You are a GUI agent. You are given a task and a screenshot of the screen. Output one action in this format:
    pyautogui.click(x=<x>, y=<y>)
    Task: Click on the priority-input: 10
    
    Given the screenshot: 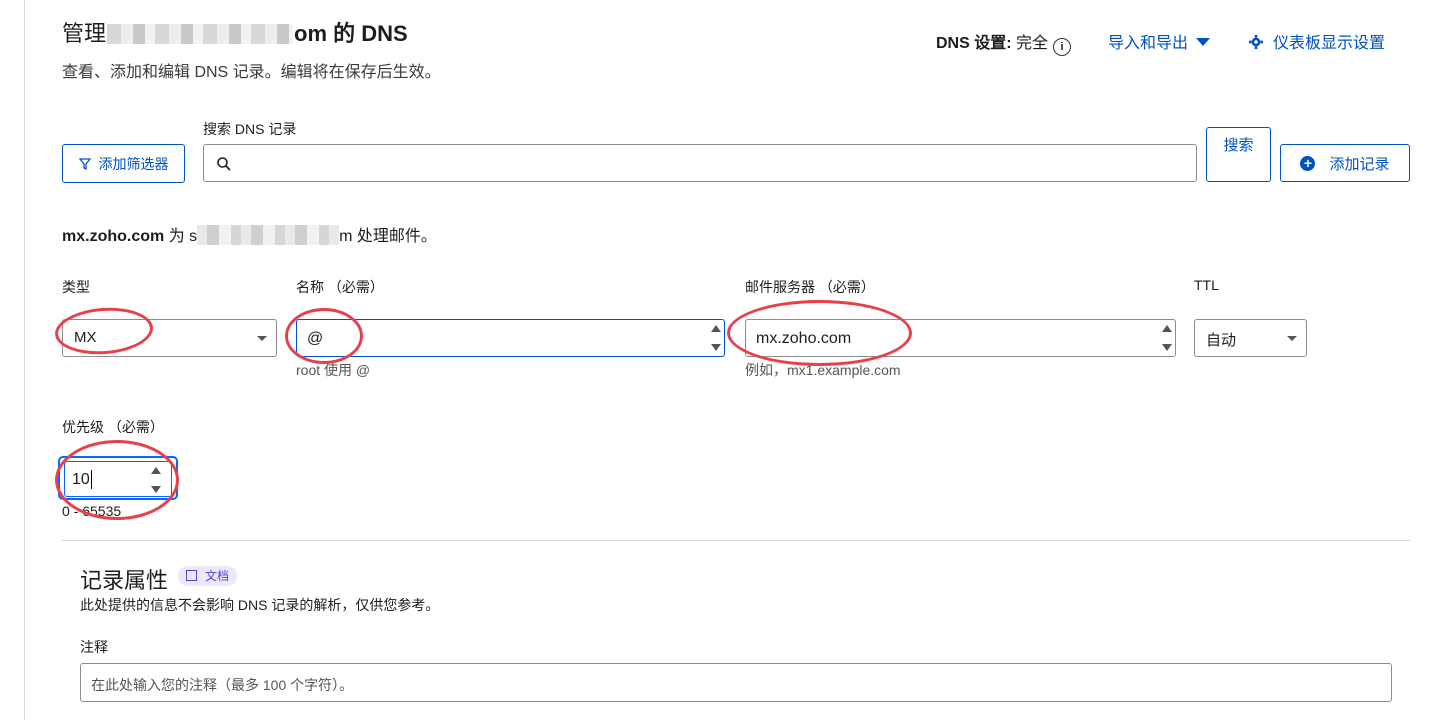 What is the action you would take?
    pyautogui.click(x=118, y=479)
    